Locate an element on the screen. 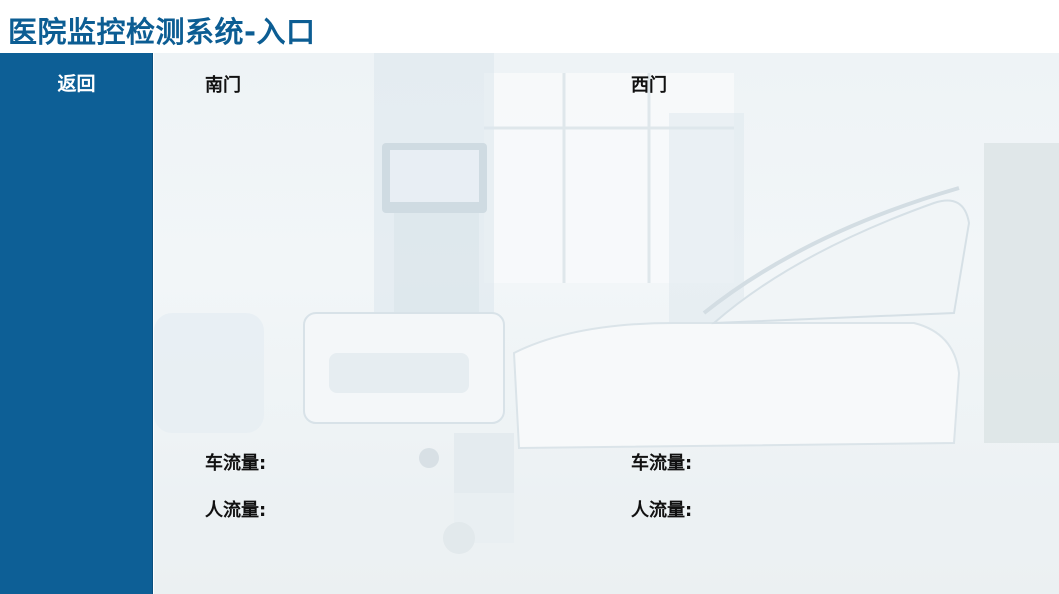 This screenshot has width=1059, height=594. back-button: 返回 is located at coordinates (76, 82).